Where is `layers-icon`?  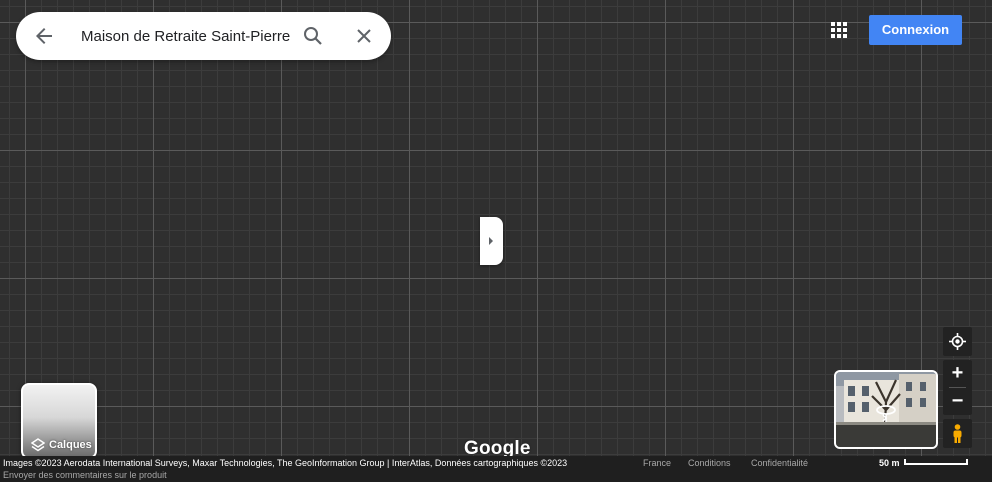 layers-icon is located at coordinates (38, 445).